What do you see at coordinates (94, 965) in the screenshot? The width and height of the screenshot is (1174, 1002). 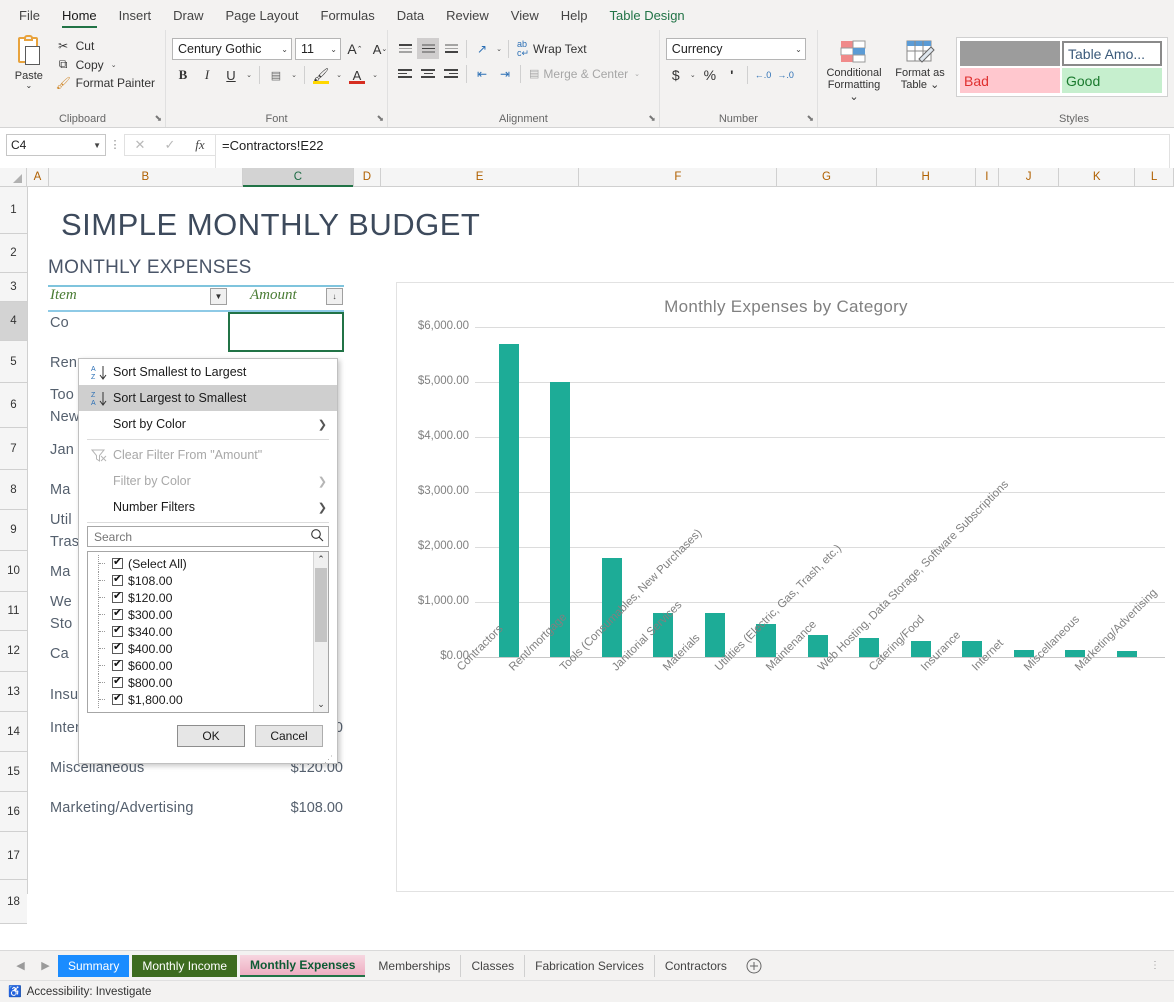 I see `sheet-tab-summary: Summary` at bounding box center [94, 965].